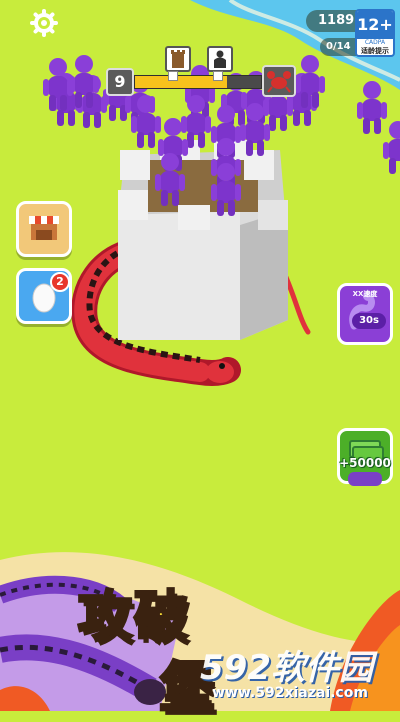 The width and height of the screenshot is (400, 722). I want to click on cash-bonus-ad-tag, so click(365, 479).